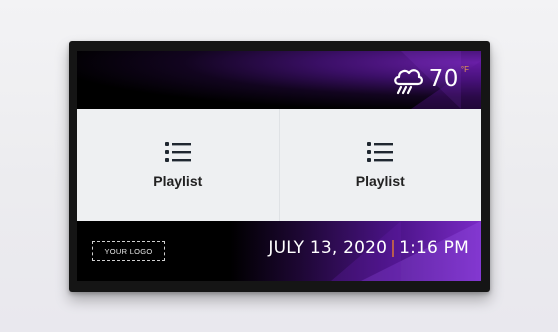 The width and height of the screenshot is (558, 332). I want to click on date-text: JULY 13, 2020, so click(328, 248).